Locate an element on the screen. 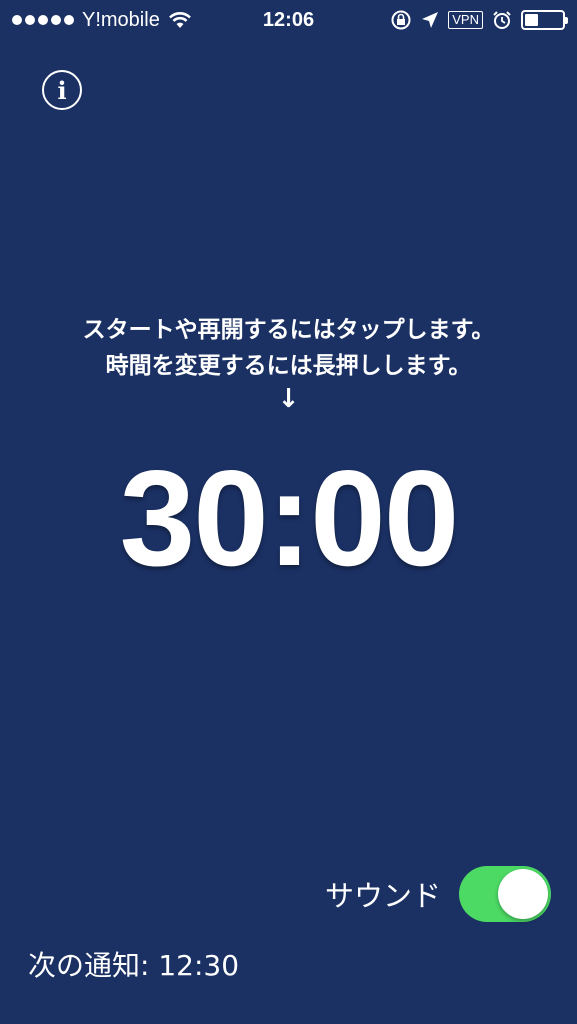 The height and width of the screenshot is (1024, 577). next-notification: 次の通知: 12:30 is located at coordinates (134, 965).